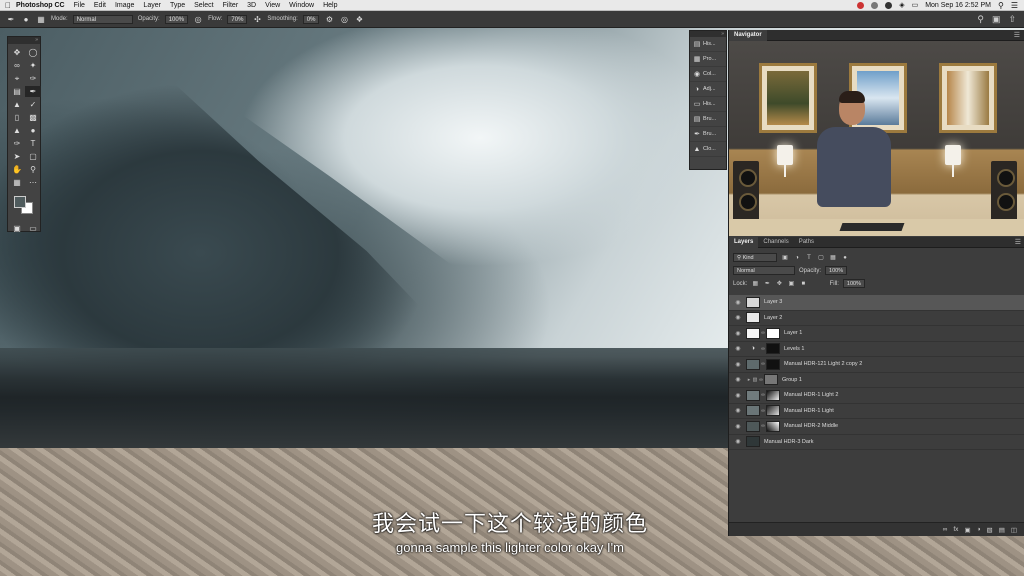 Image resolution: width=1024 pixels, height=576 pixels. I want to click on brush-panel-toggle-icon: ▦, so click(41, 19).